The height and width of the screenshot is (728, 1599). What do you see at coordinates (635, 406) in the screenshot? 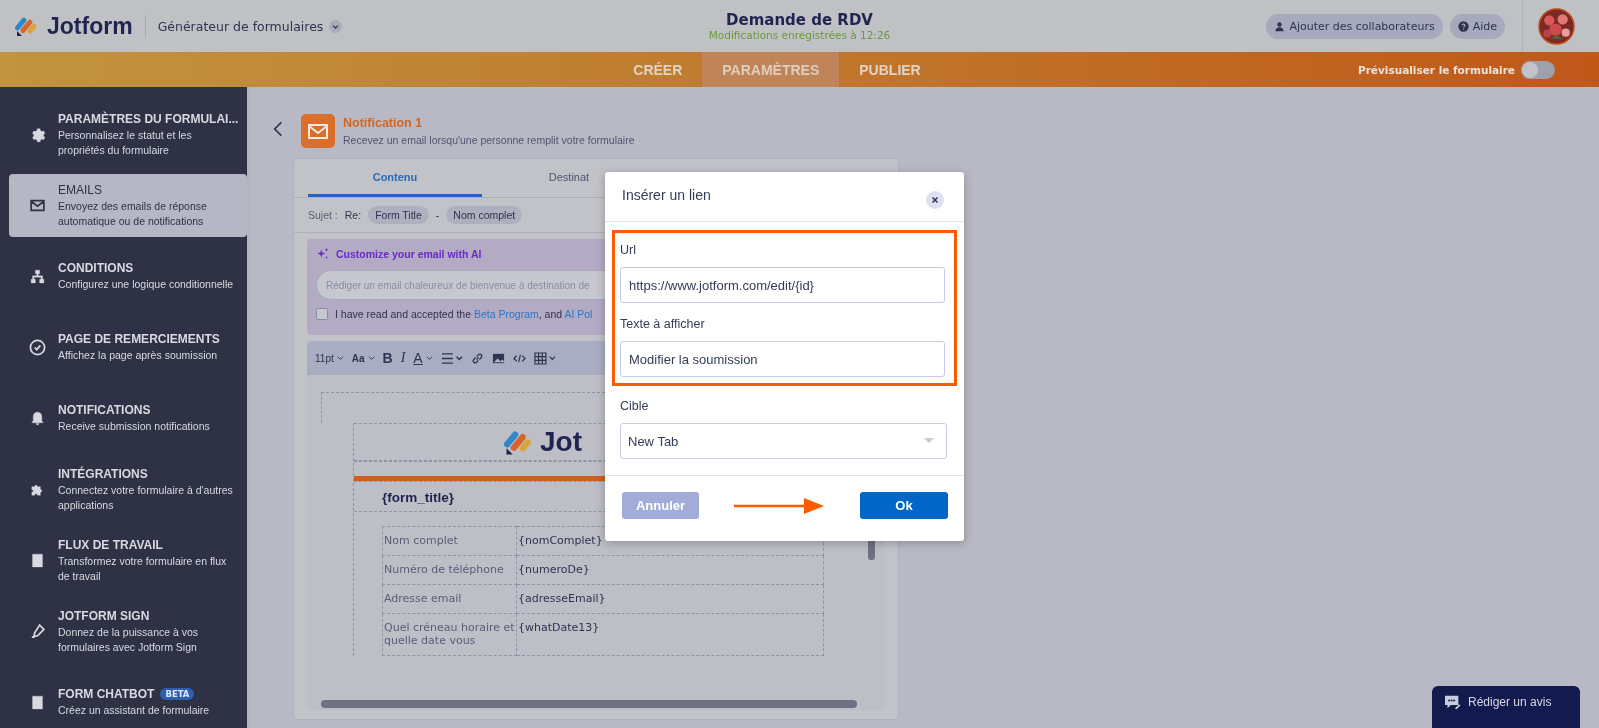
I see `field-label: Cible` at bounding box center [635, 406].